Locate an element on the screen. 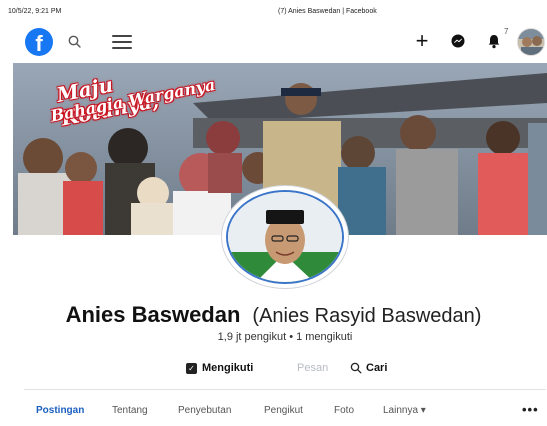  profile-alternate-name: (Anies Rasyid Baswedan) is located at coordinates (367, 316).